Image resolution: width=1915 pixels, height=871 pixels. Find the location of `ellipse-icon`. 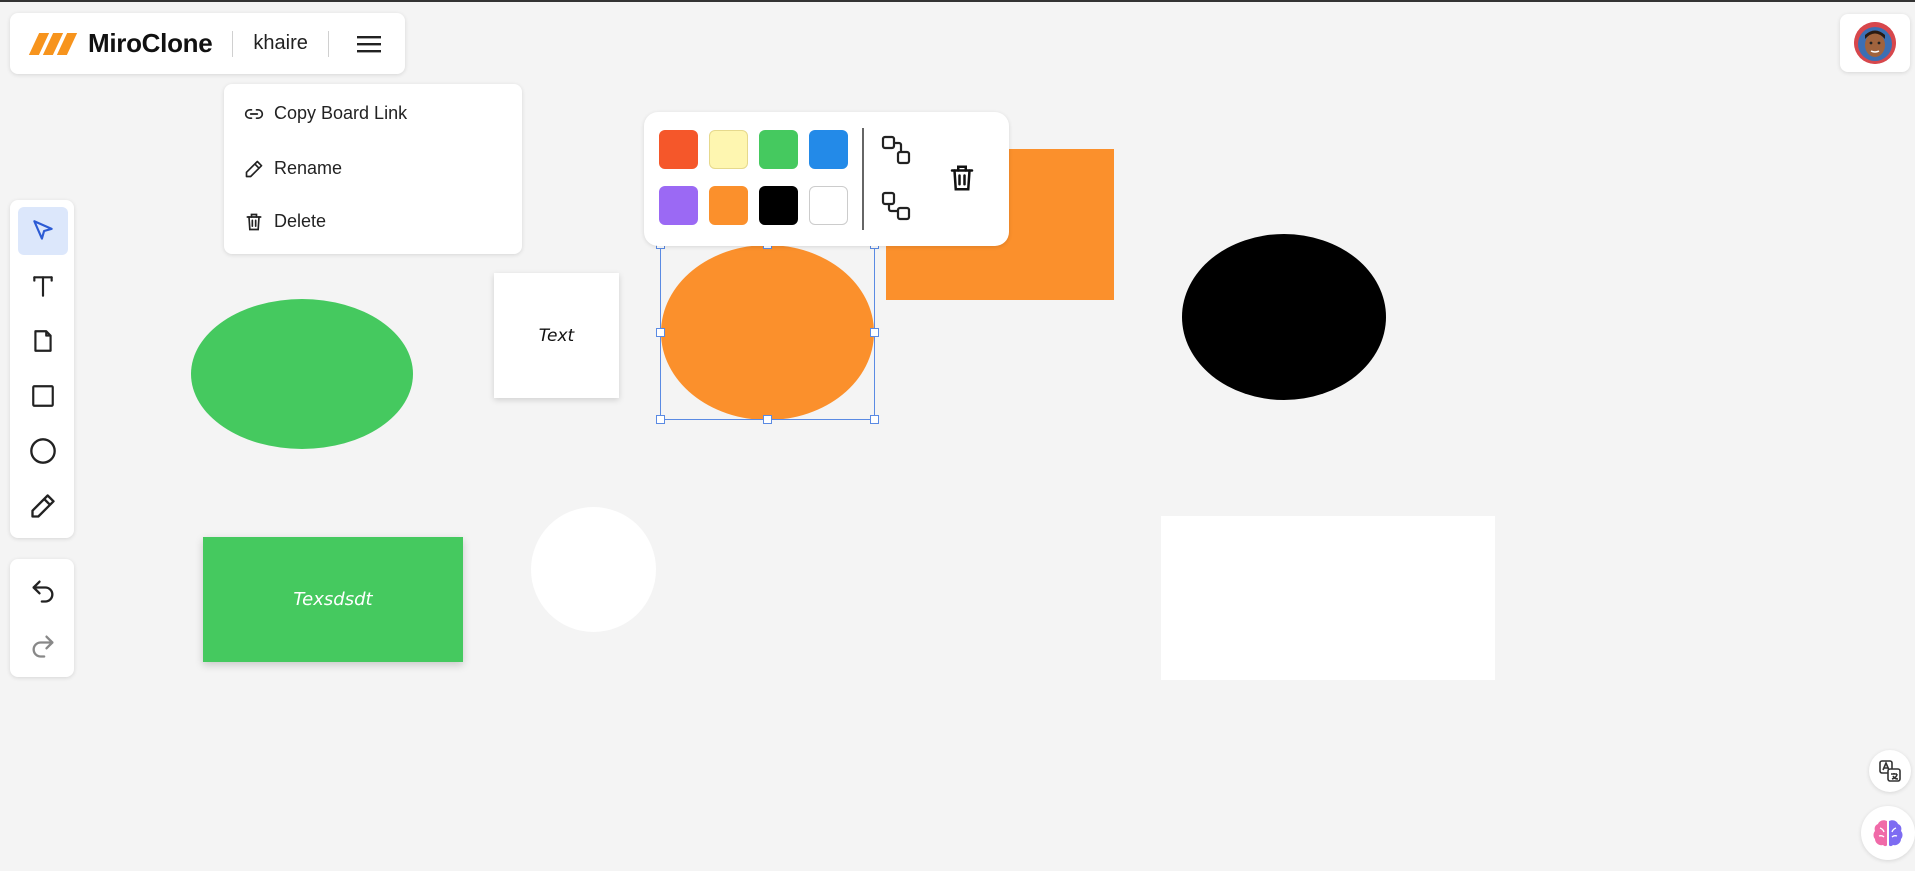

ellipse-icon is located at coordinates (43, 451).